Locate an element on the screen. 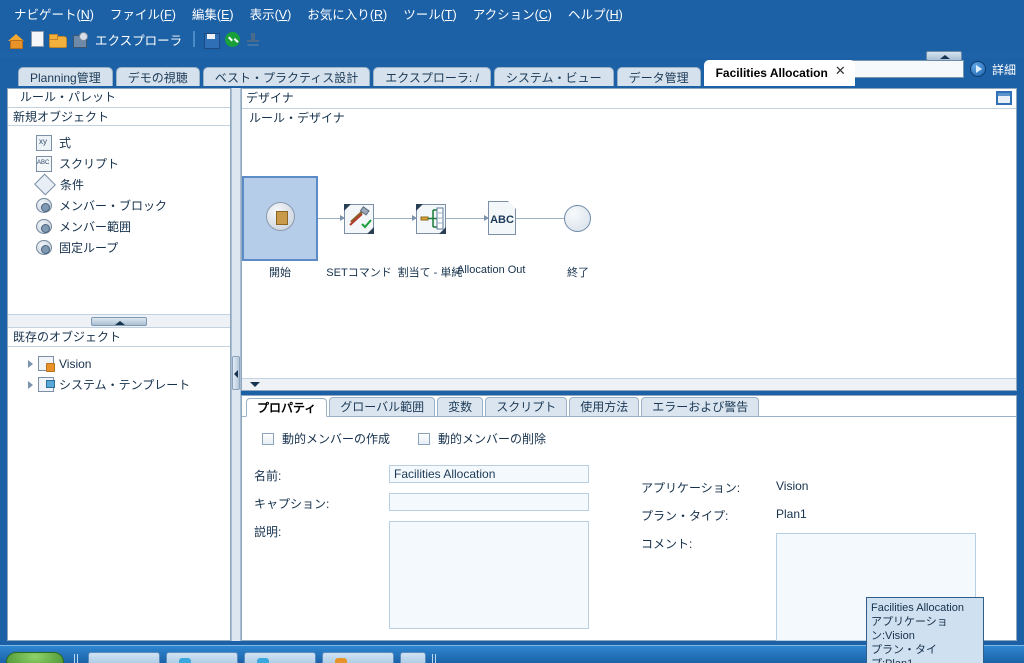 Image resolution: width=1024 pixels, height=663 pixels. checkbox-label: 動的メンバーの作成 is located at coordinates (336, 439).